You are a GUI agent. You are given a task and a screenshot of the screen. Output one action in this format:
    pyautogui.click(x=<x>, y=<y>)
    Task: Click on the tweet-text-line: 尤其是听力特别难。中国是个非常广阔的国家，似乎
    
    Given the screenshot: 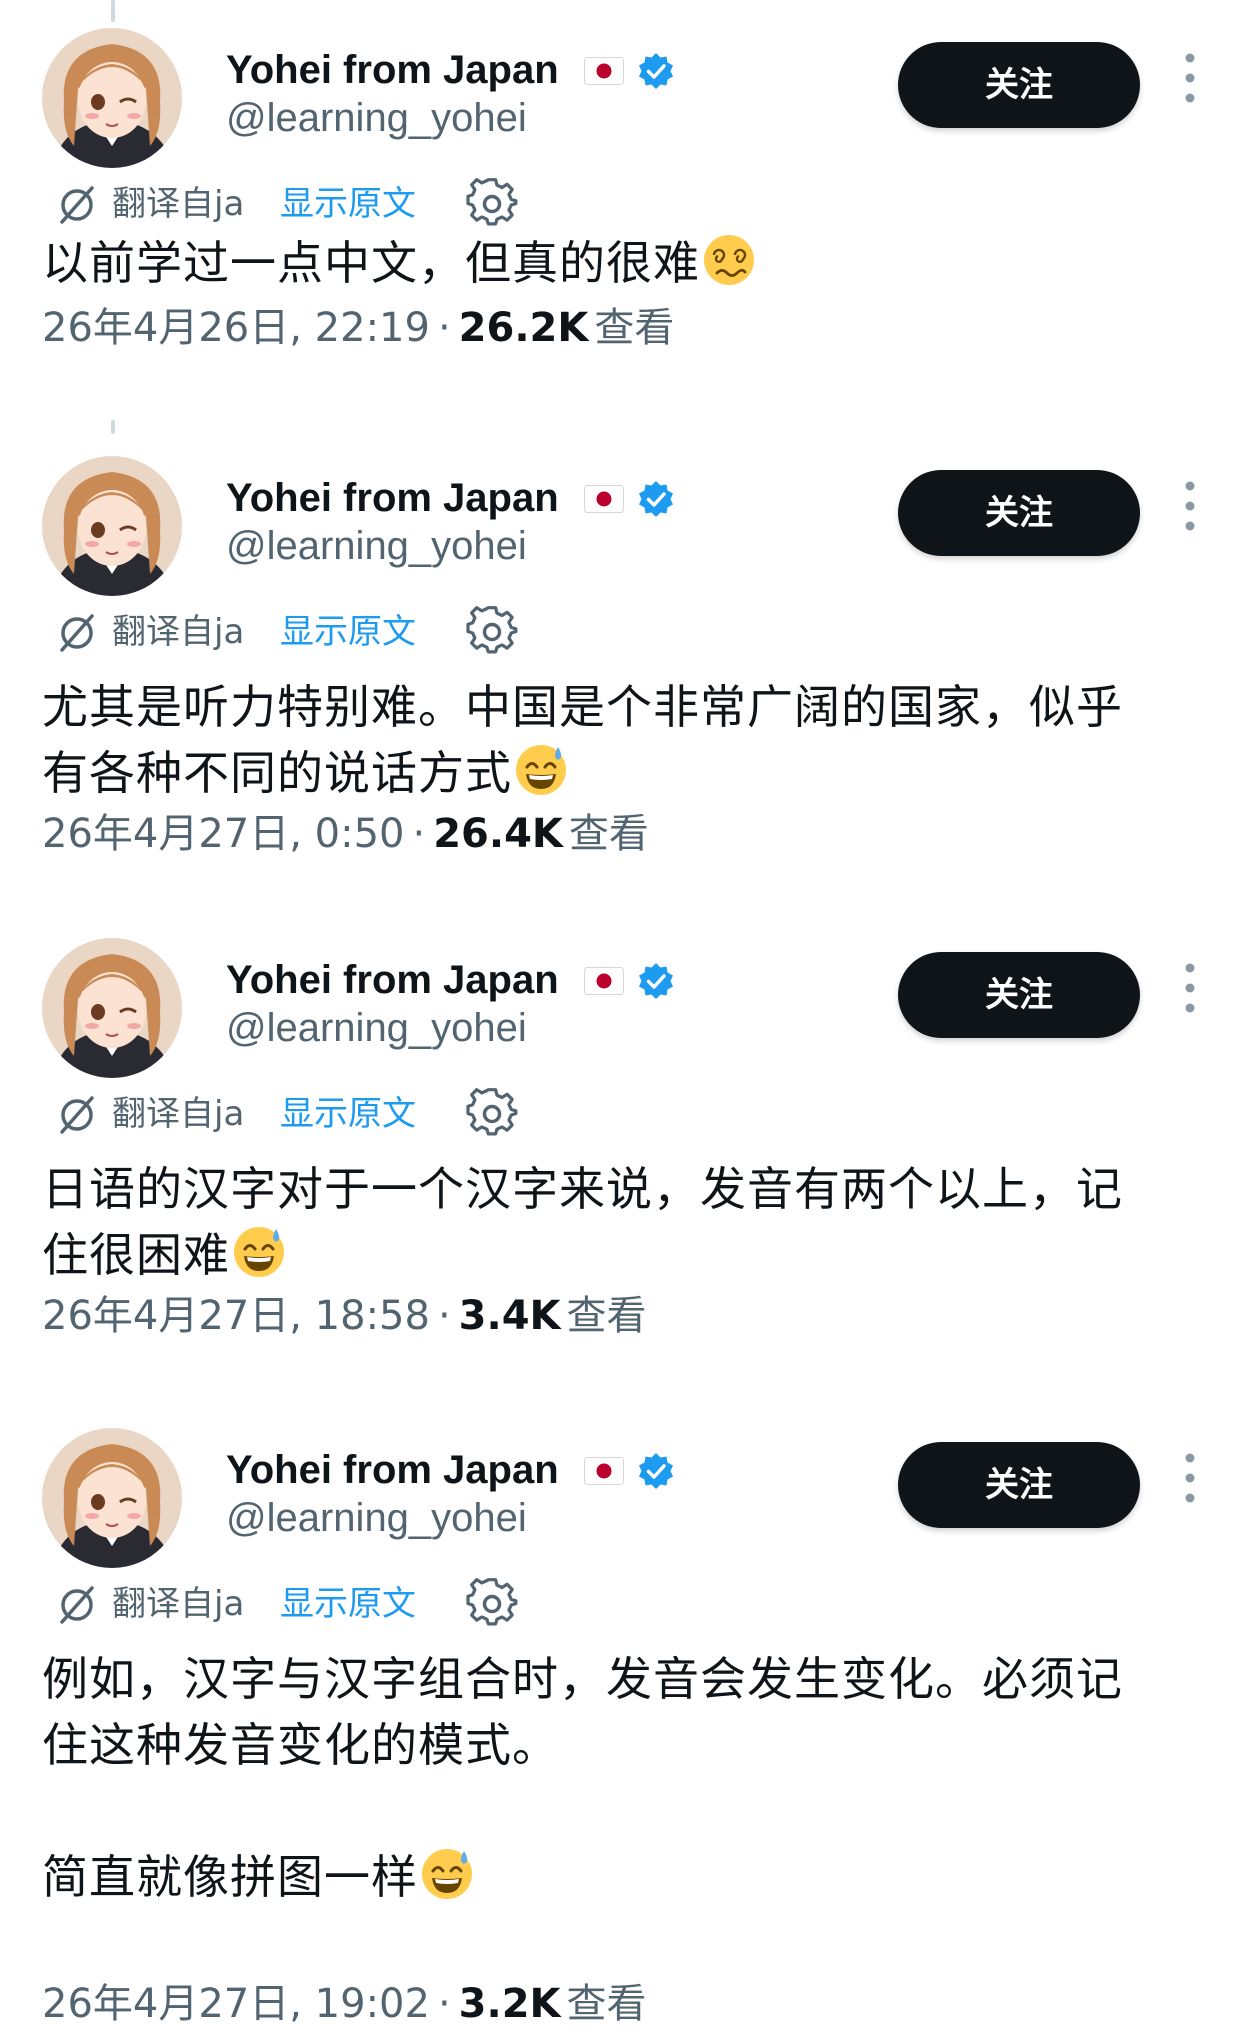 What is the action you would take?
    pyautogui.click(x=582, y=707)
    